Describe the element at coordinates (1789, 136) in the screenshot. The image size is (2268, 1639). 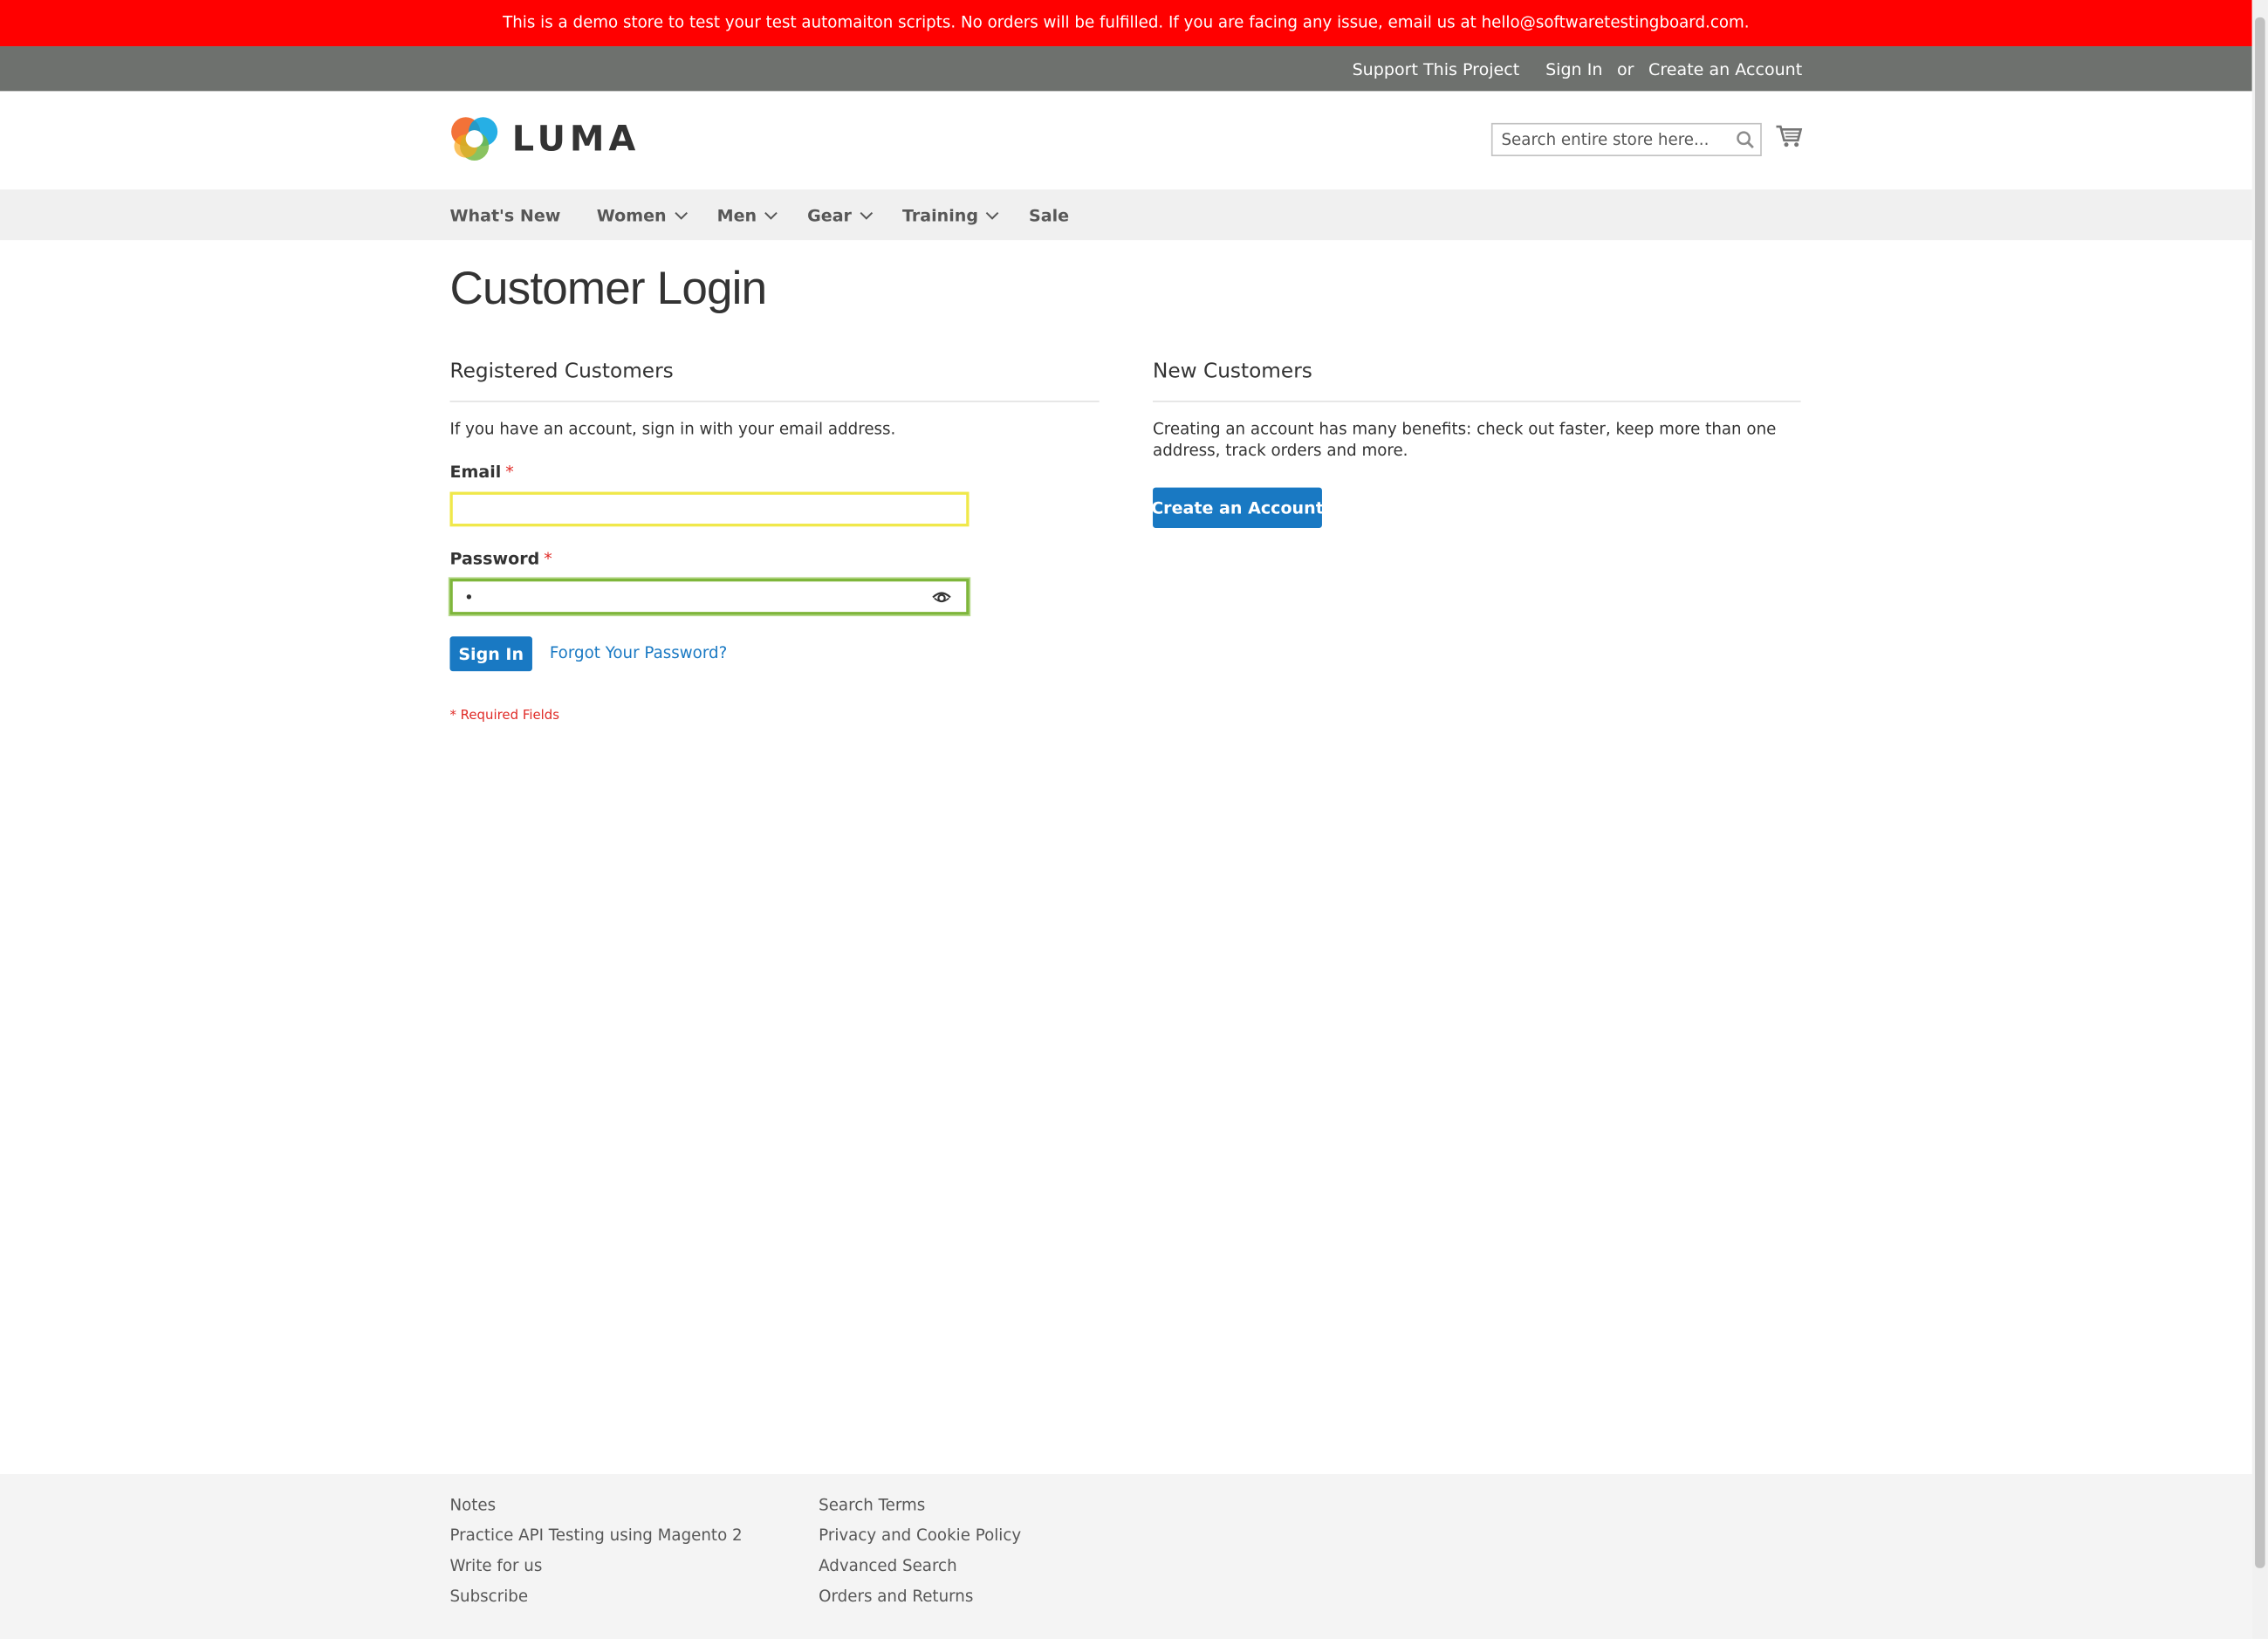
I see `cart-icon` at that location.